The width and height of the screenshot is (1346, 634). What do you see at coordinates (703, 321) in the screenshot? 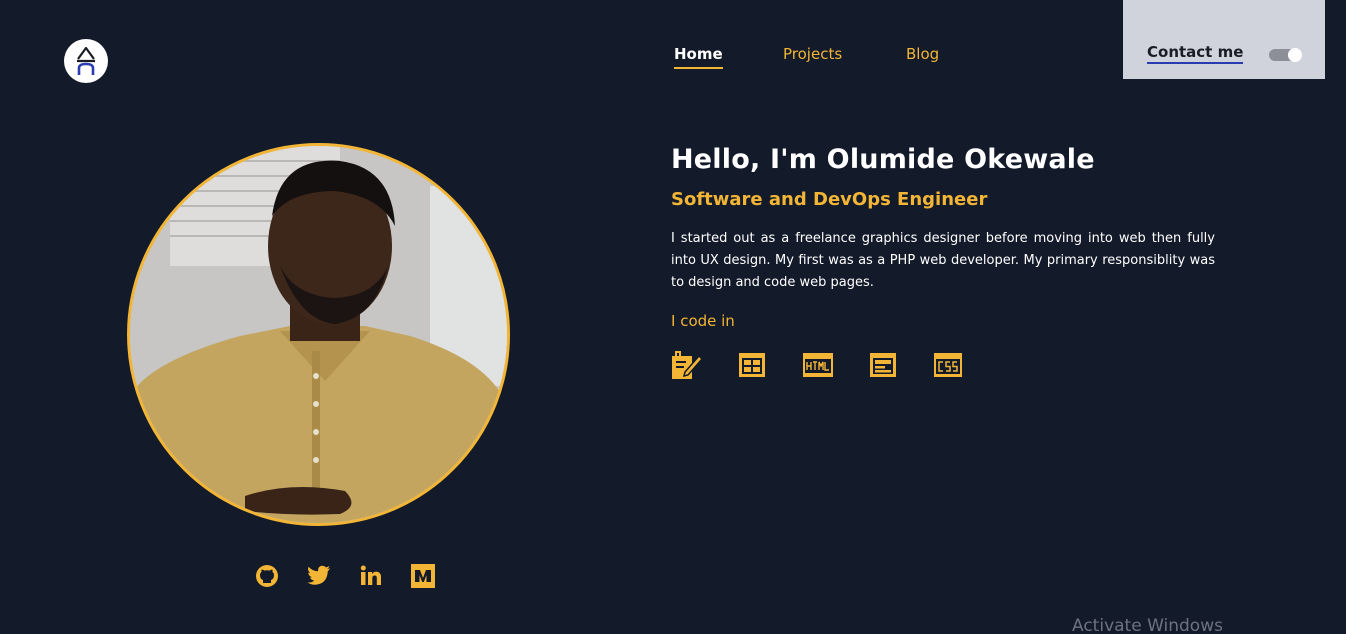
I see `code-label: I code in` at bounding box center [703, 321].